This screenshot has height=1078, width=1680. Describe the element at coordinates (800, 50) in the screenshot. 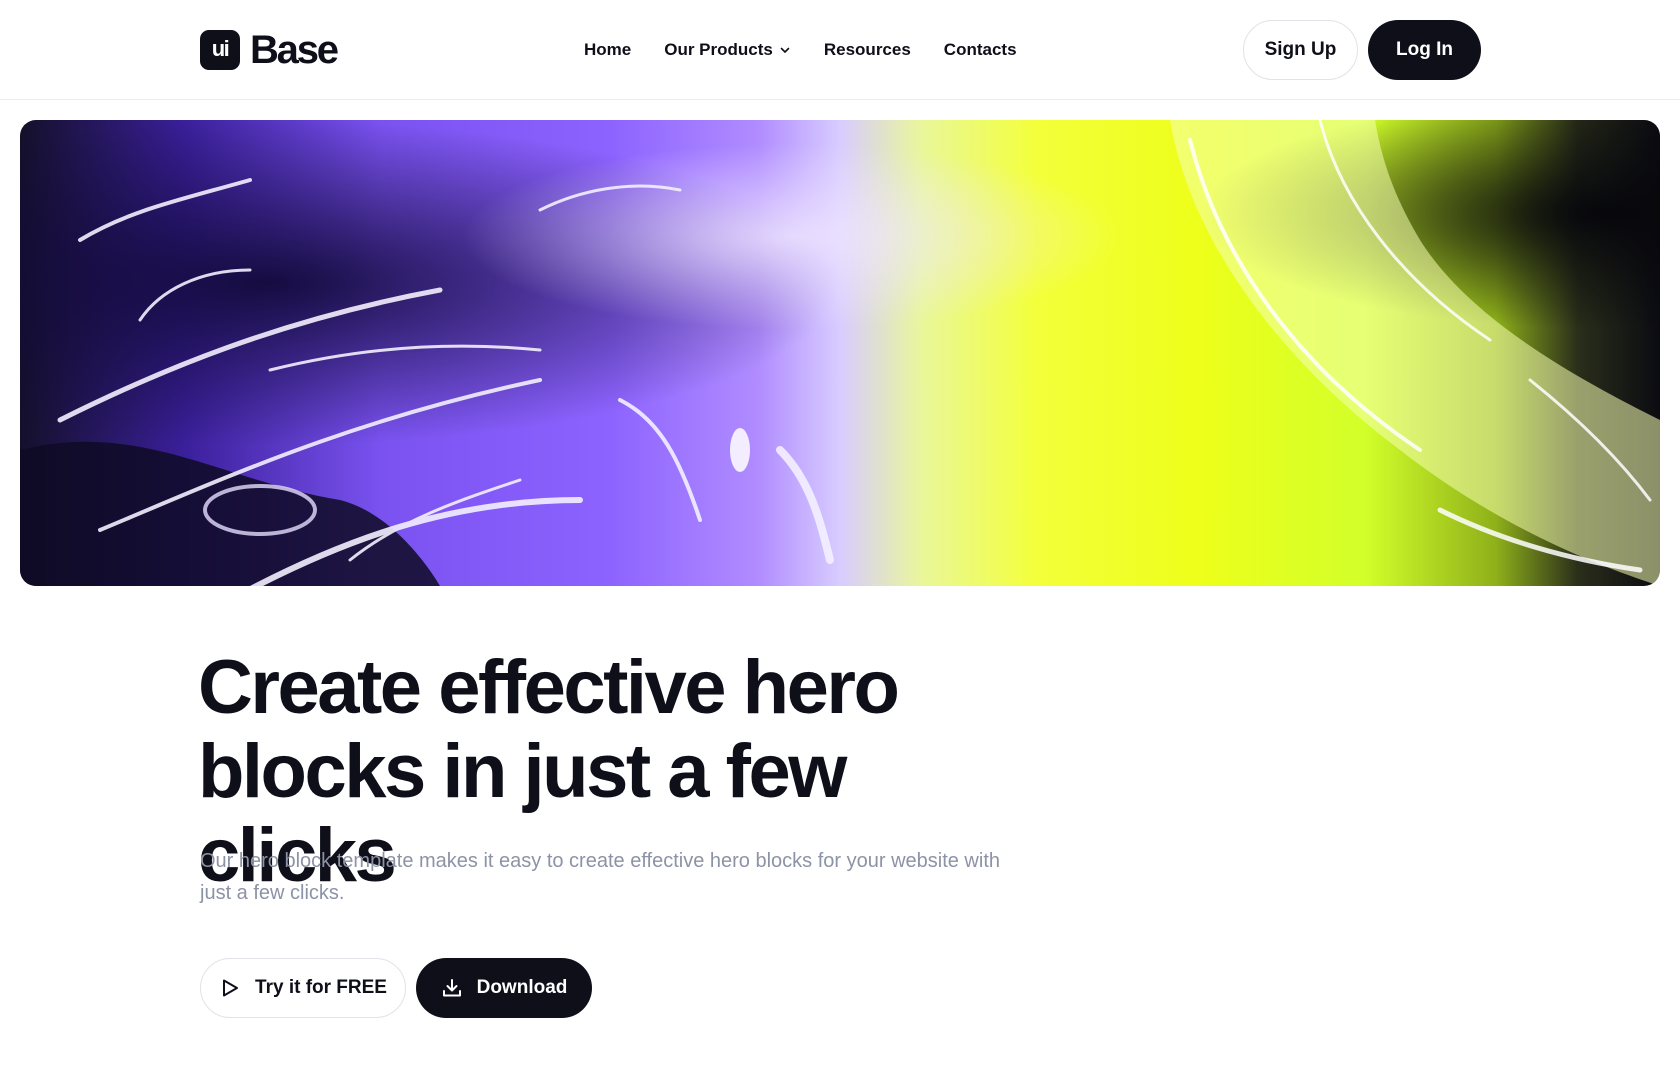

I see `main-nav: Home Our Products Resources Contacts` at that location.